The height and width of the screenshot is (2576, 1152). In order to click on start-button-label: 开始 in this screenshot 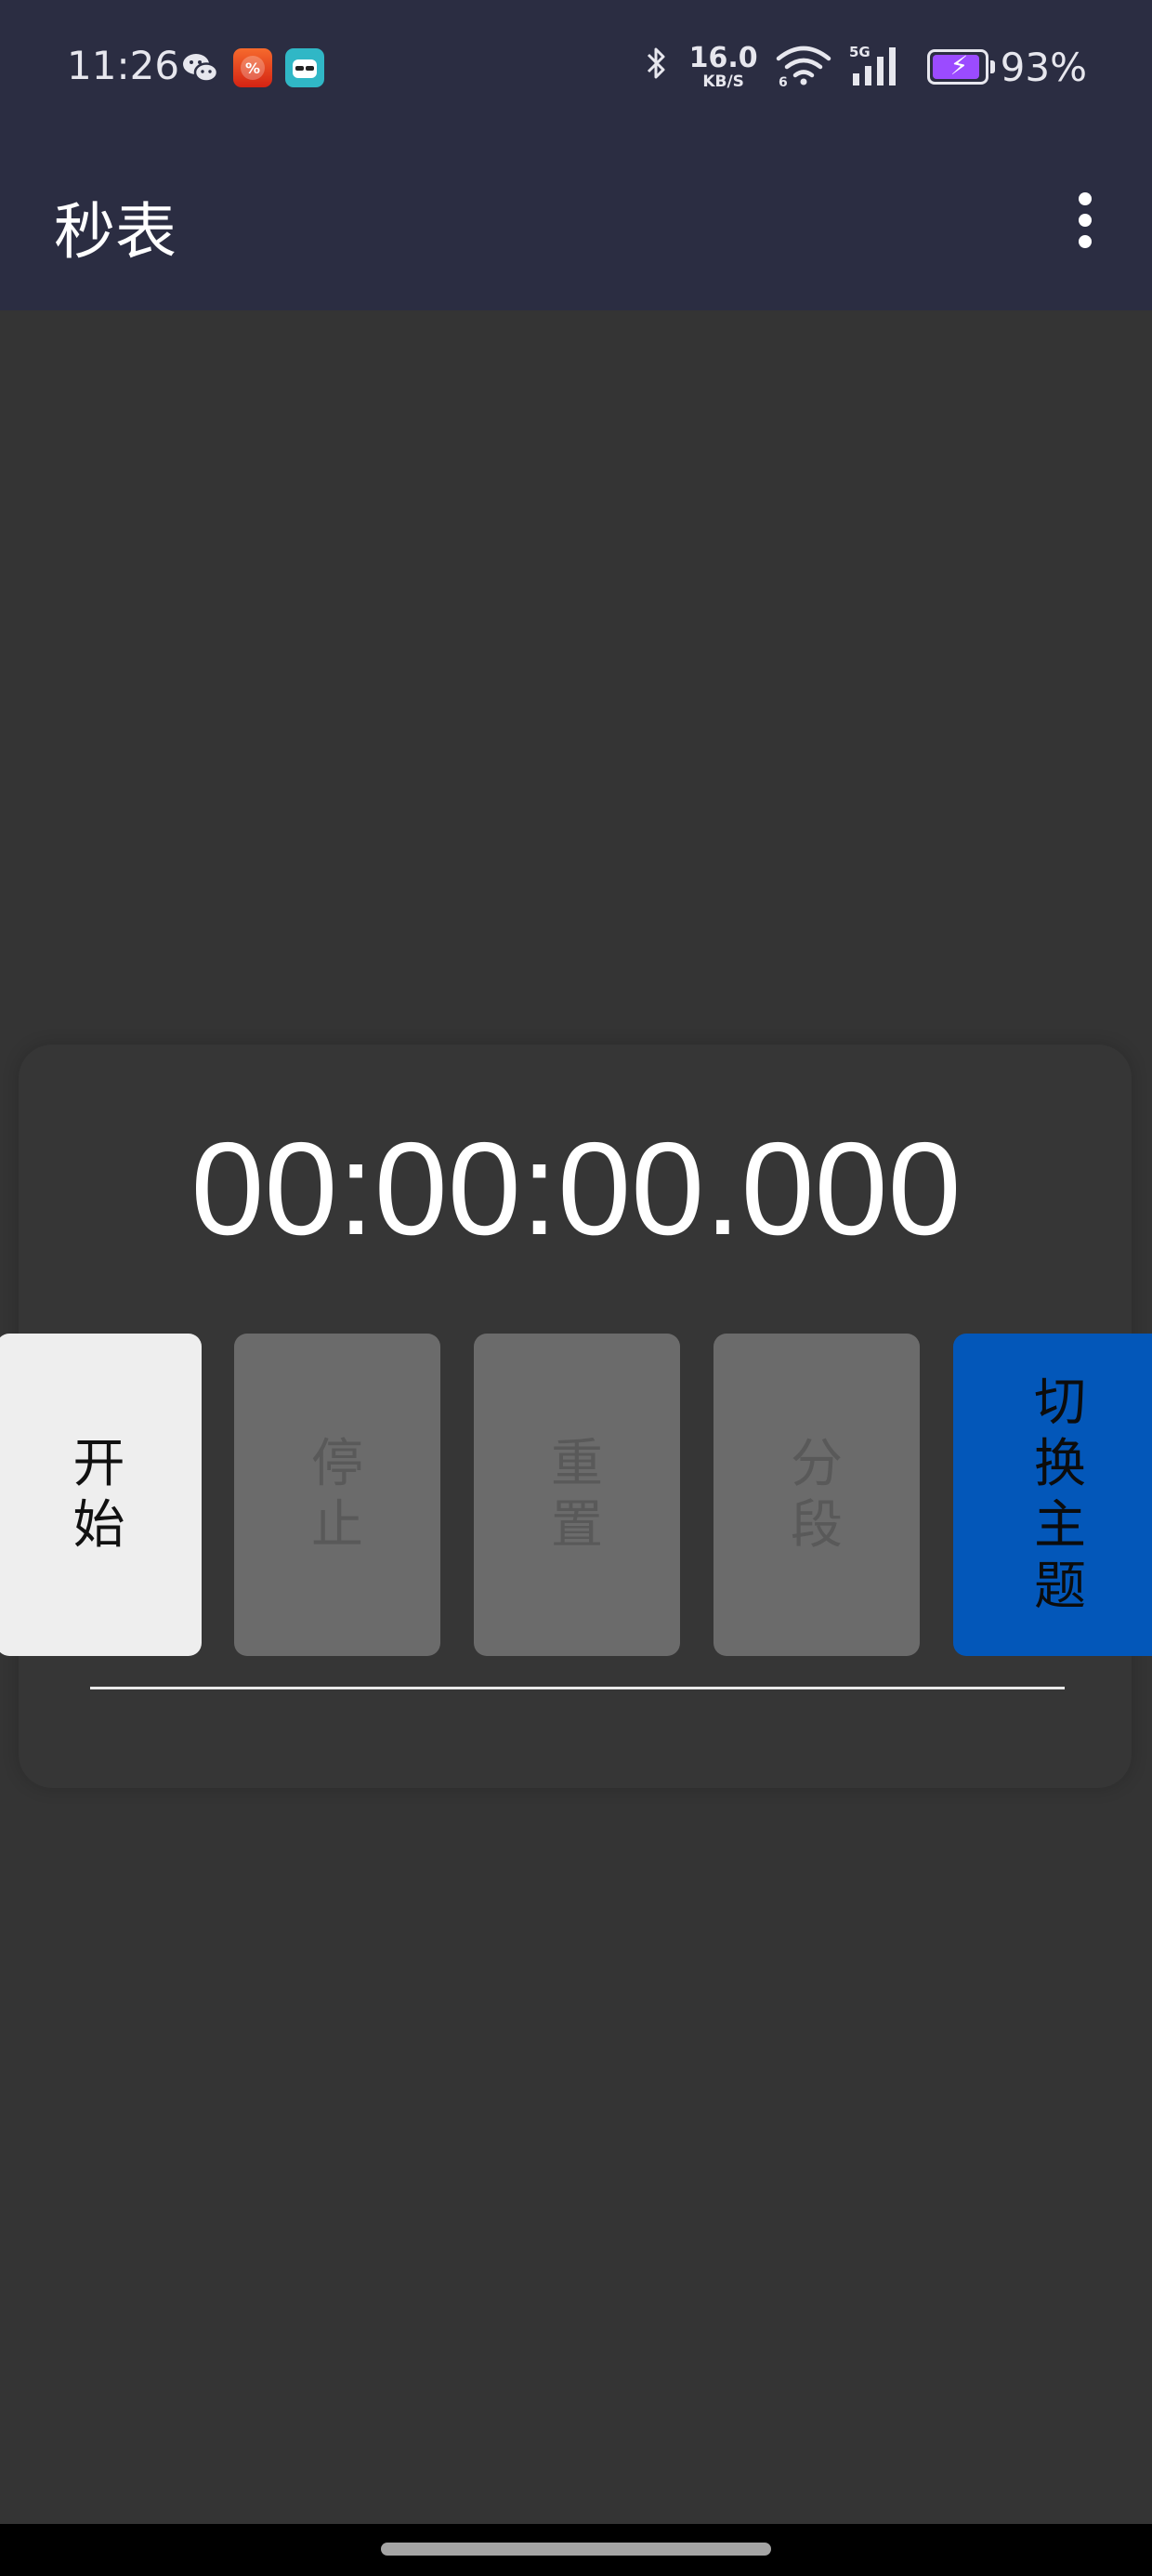, I will do `click(98, 1494)`.